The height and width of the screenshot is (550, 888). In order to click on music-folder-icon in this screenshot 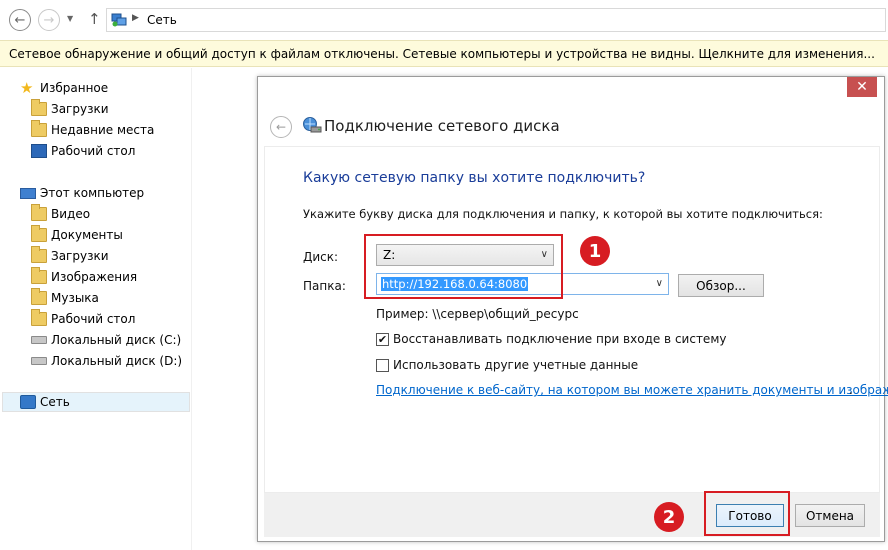, I will do `click(39, 296)`.